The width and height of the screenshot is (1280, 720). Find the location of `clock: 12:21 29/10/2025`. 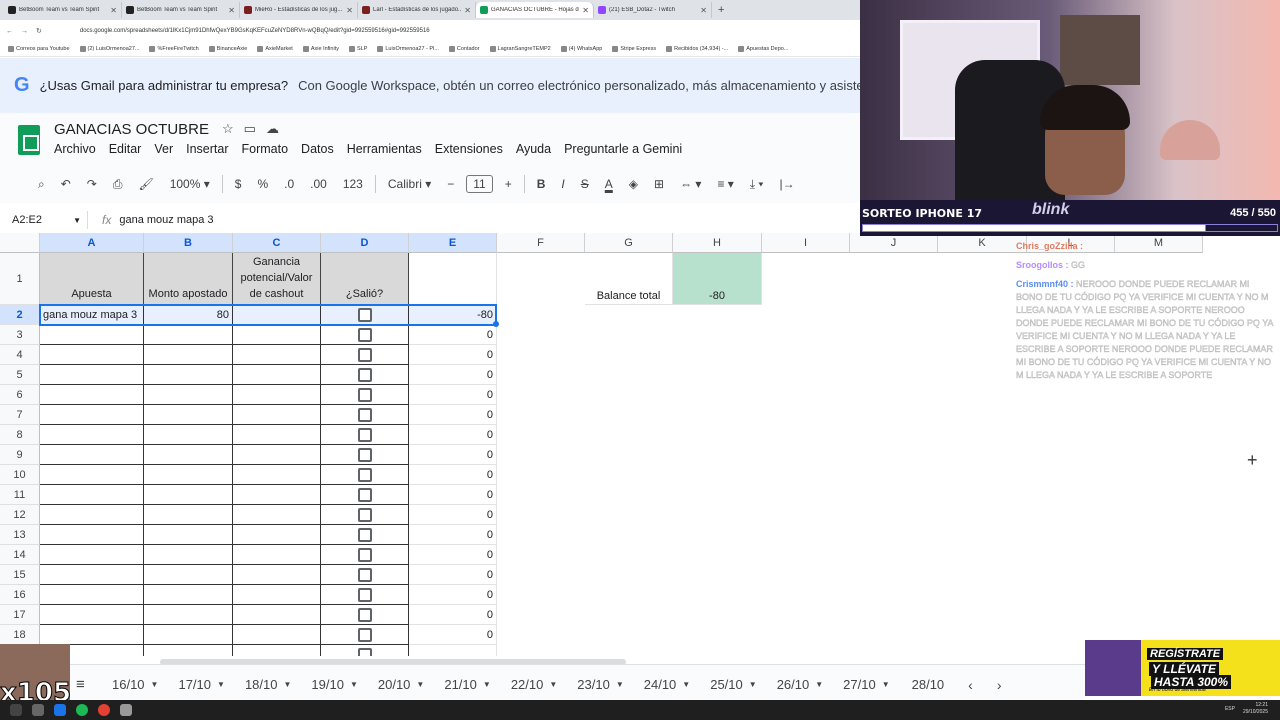

clock: 12:21 29/10/2025 is located at coordinates (1255, 709).